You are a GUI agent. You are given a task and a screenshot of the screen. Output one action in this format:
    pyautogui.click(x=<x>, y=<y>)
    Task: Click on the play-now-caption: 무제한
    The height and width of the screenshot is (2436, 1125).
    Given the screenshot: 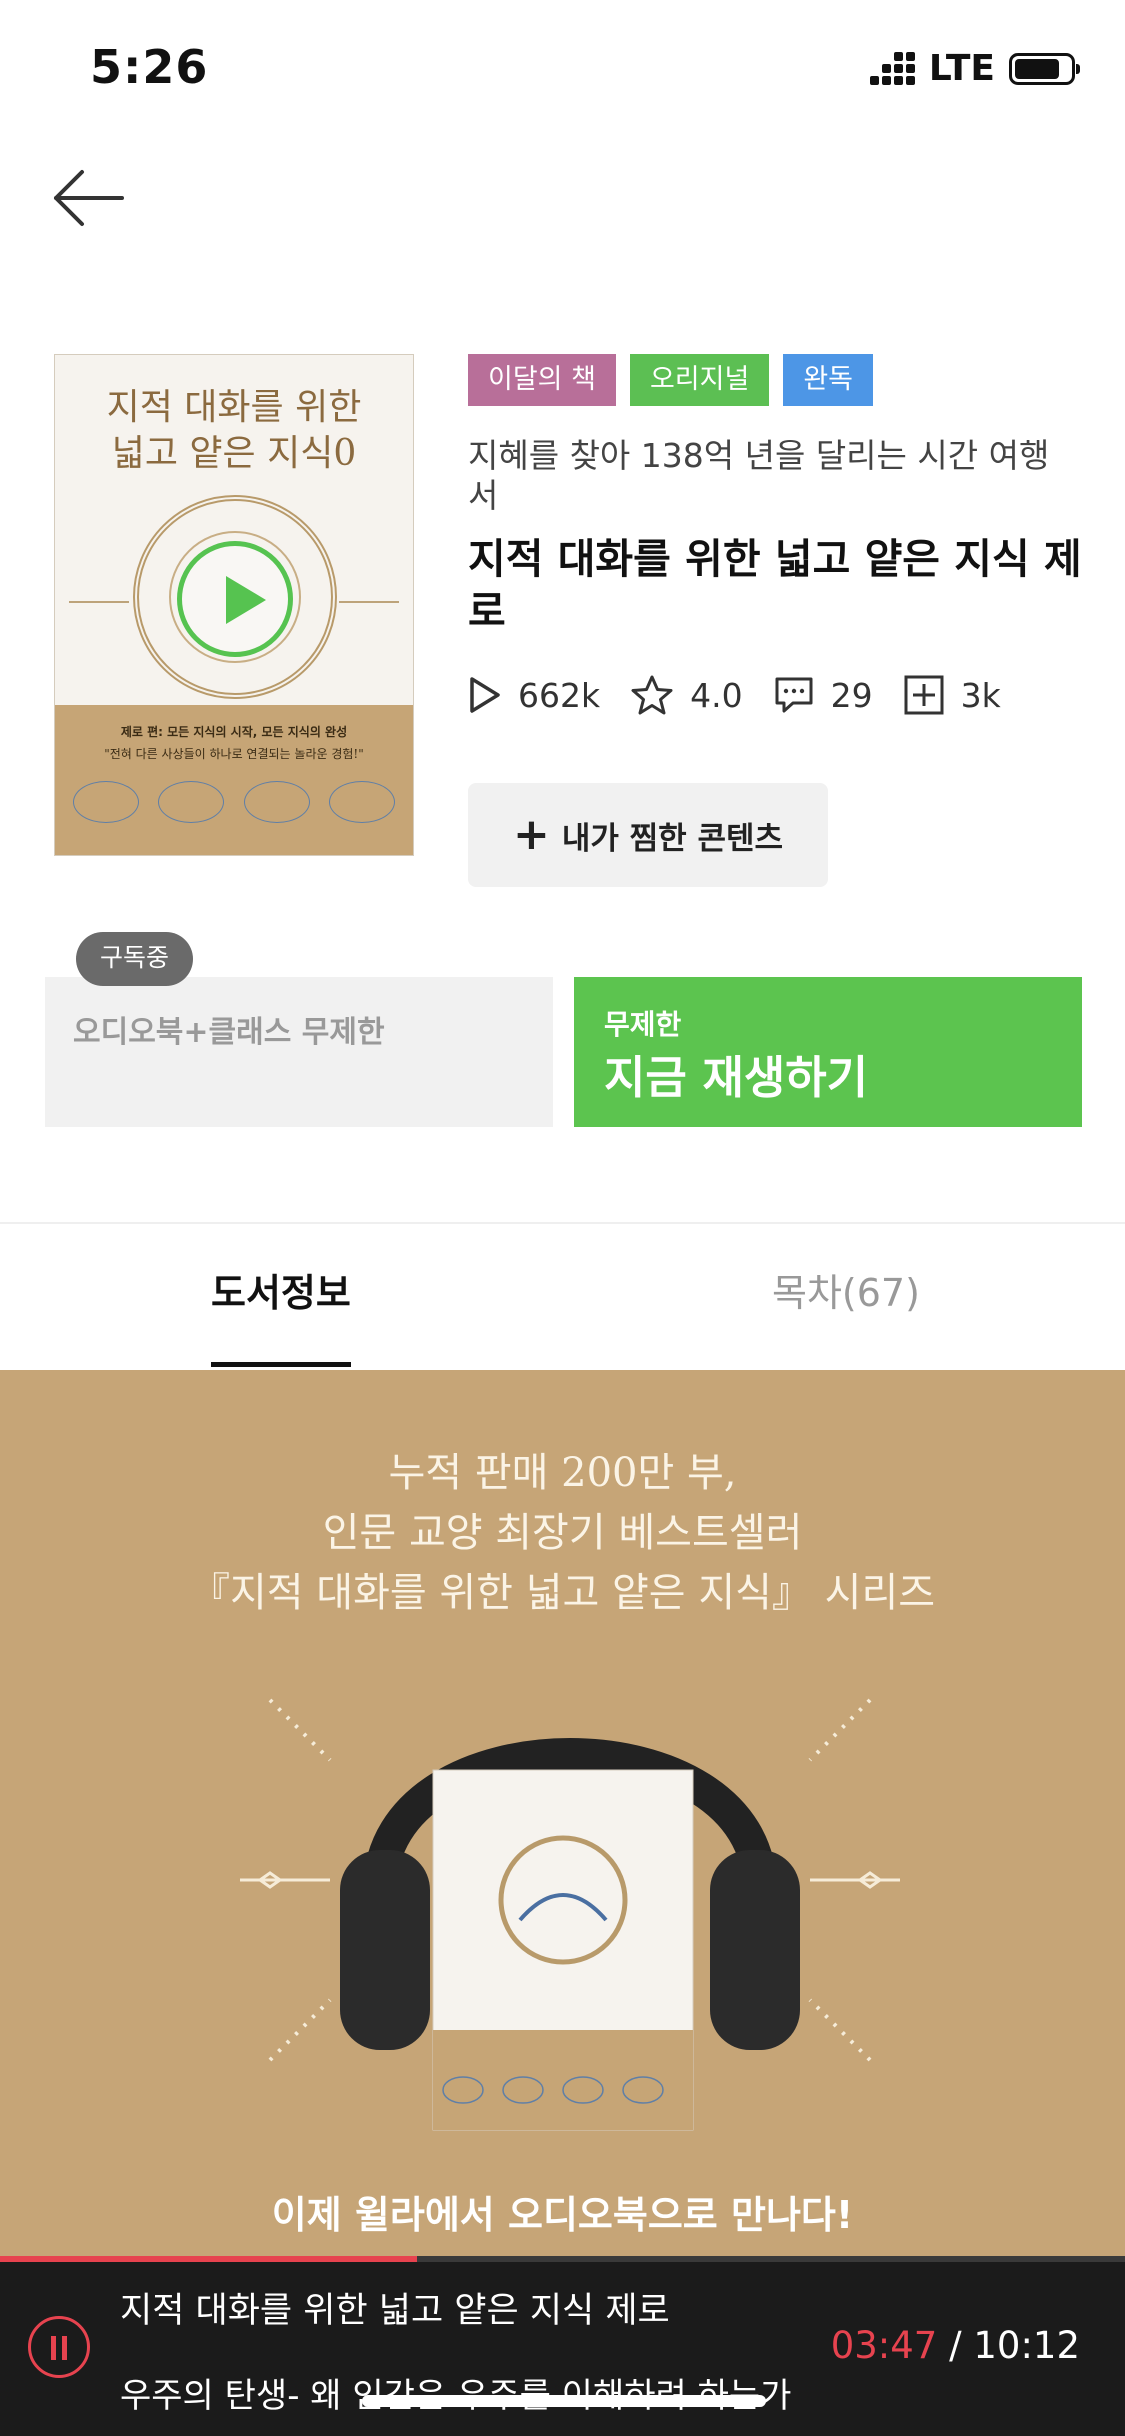 What is the action you would take?
    pyautogui.click(x=643, y=1024)
    